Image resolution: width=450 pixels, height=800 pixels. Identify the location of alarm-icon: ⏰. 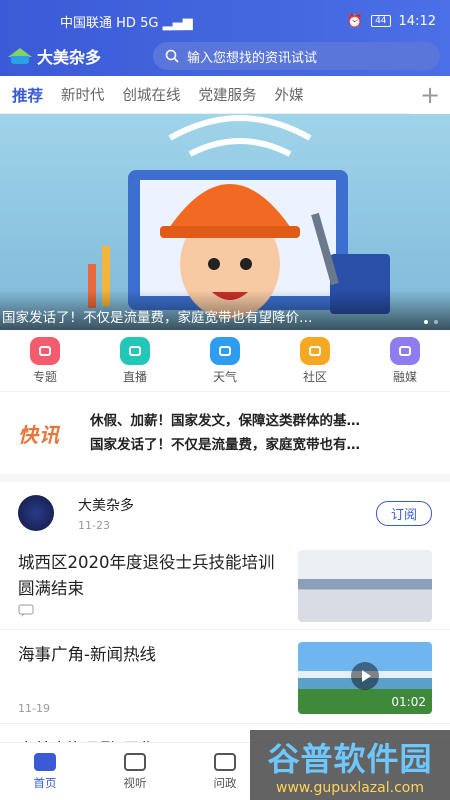
(355, 21).